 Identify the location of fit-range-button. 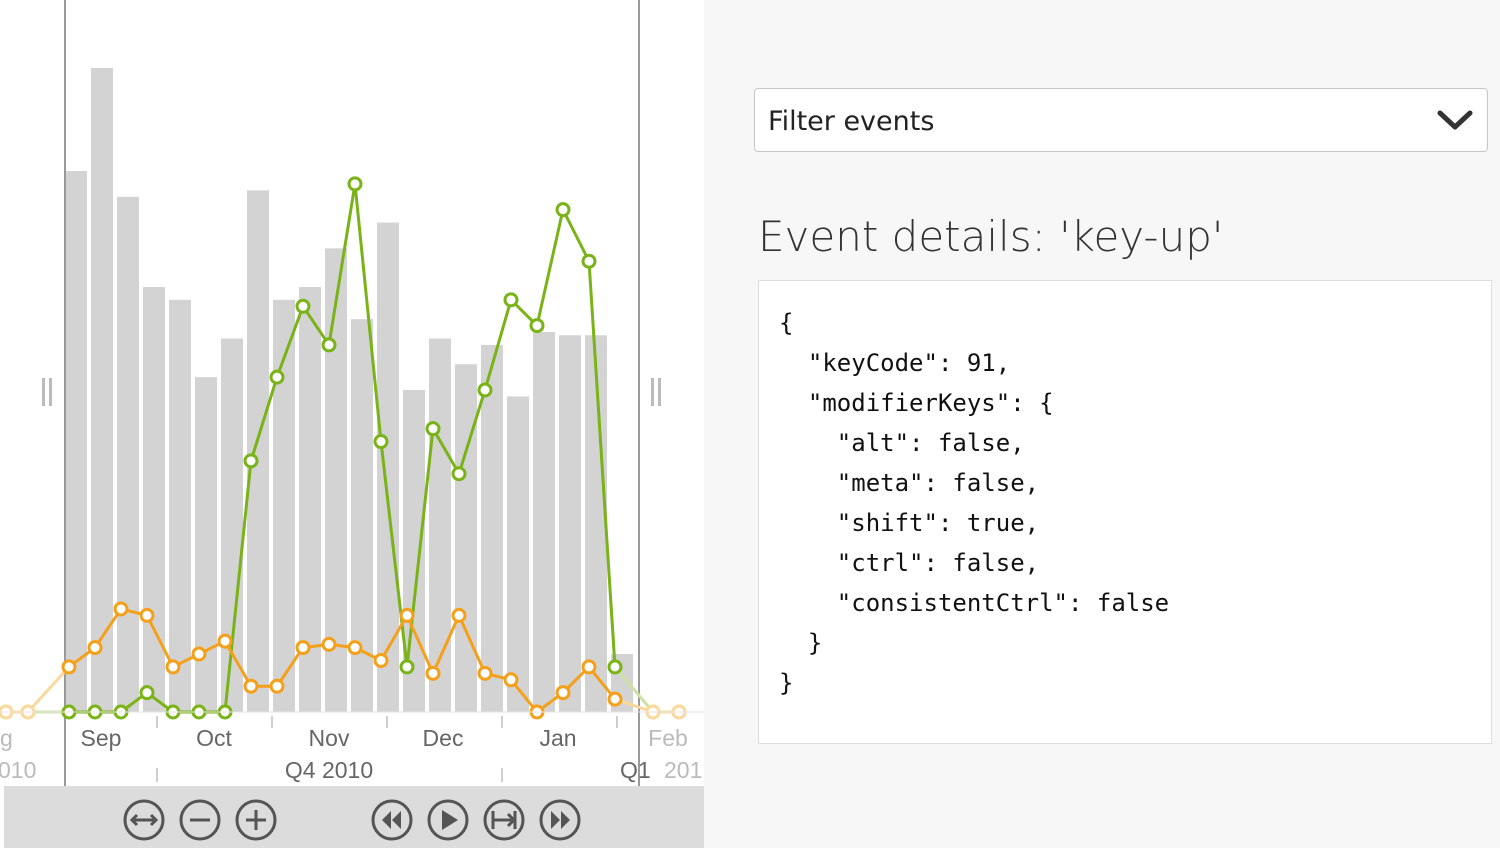
(144, 820).